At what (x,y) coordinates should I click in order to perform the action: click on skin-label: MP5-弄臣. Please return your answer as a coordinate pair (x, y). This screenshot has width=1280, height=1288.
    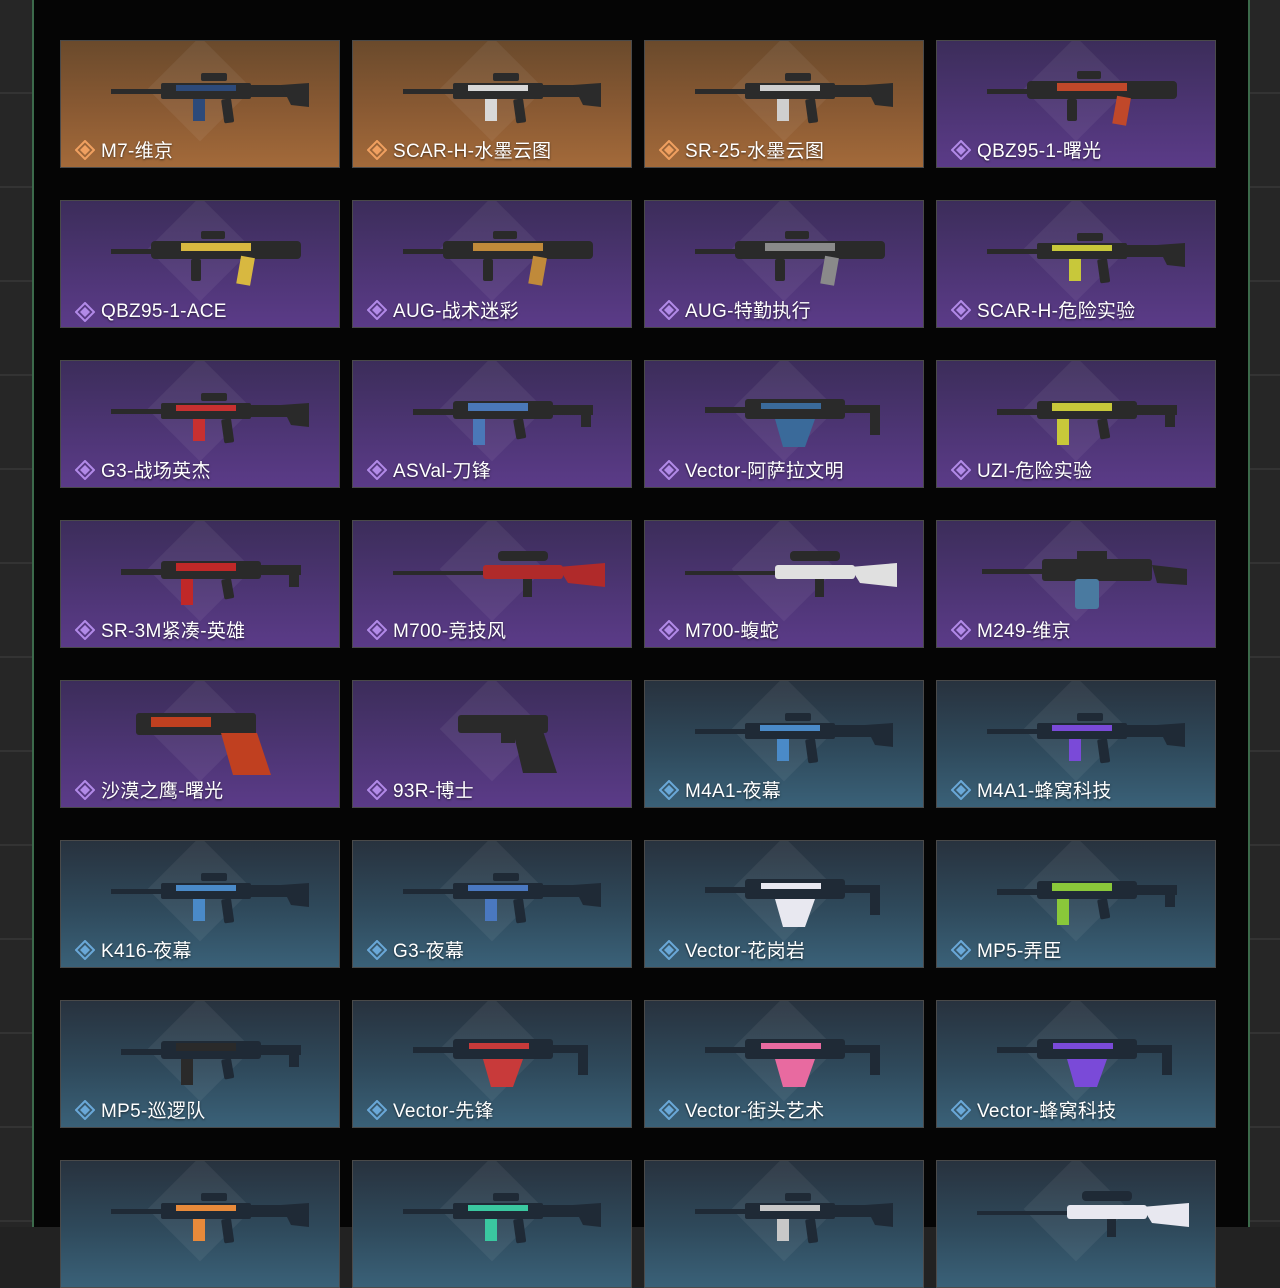
    Looking at the image, I should click on (1006, 949).